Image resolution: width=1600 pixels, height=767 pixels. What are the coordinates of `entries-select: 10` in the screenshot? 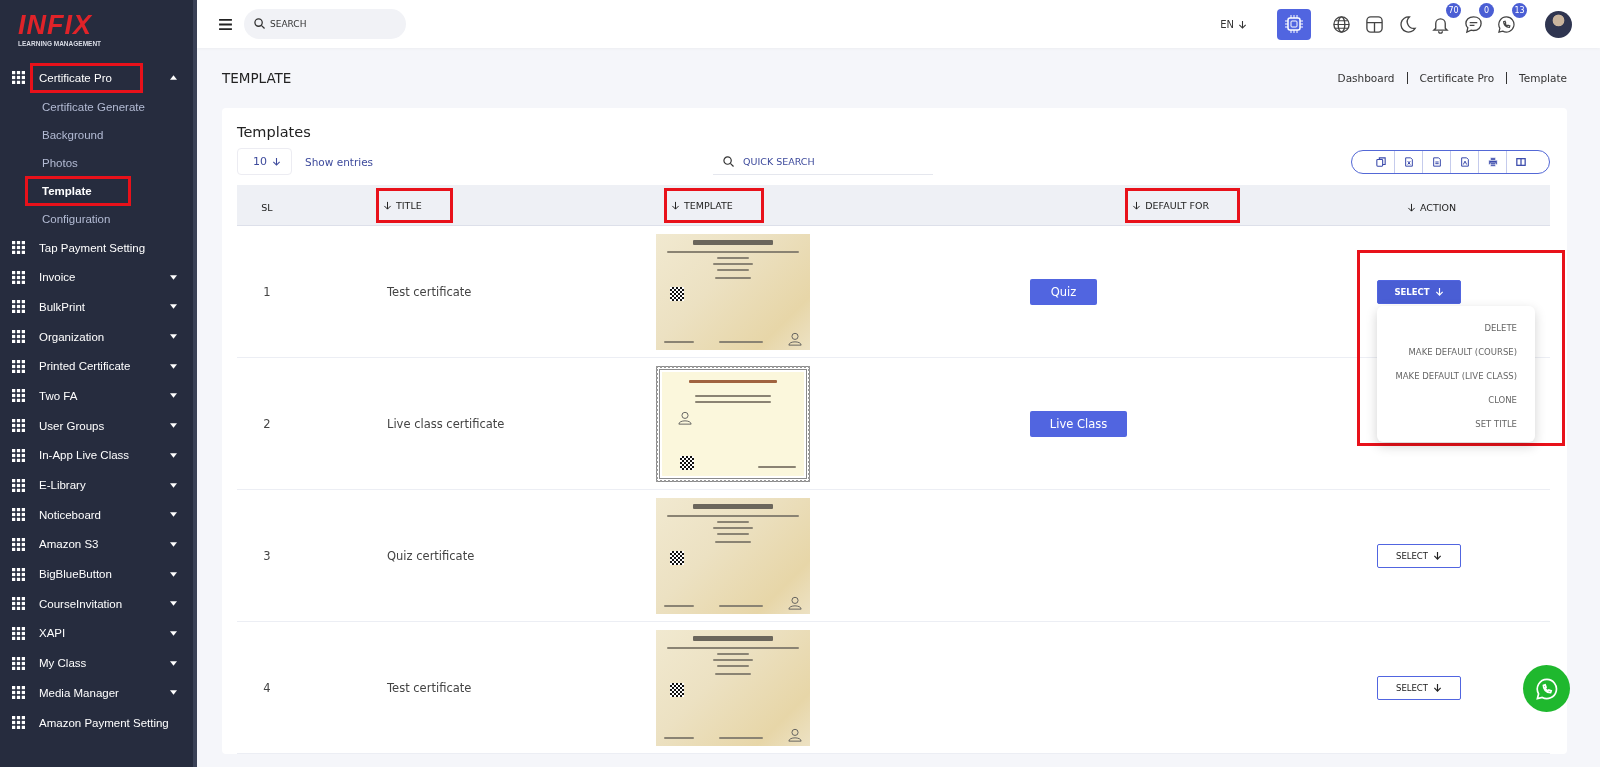 It's located at (264, 161).